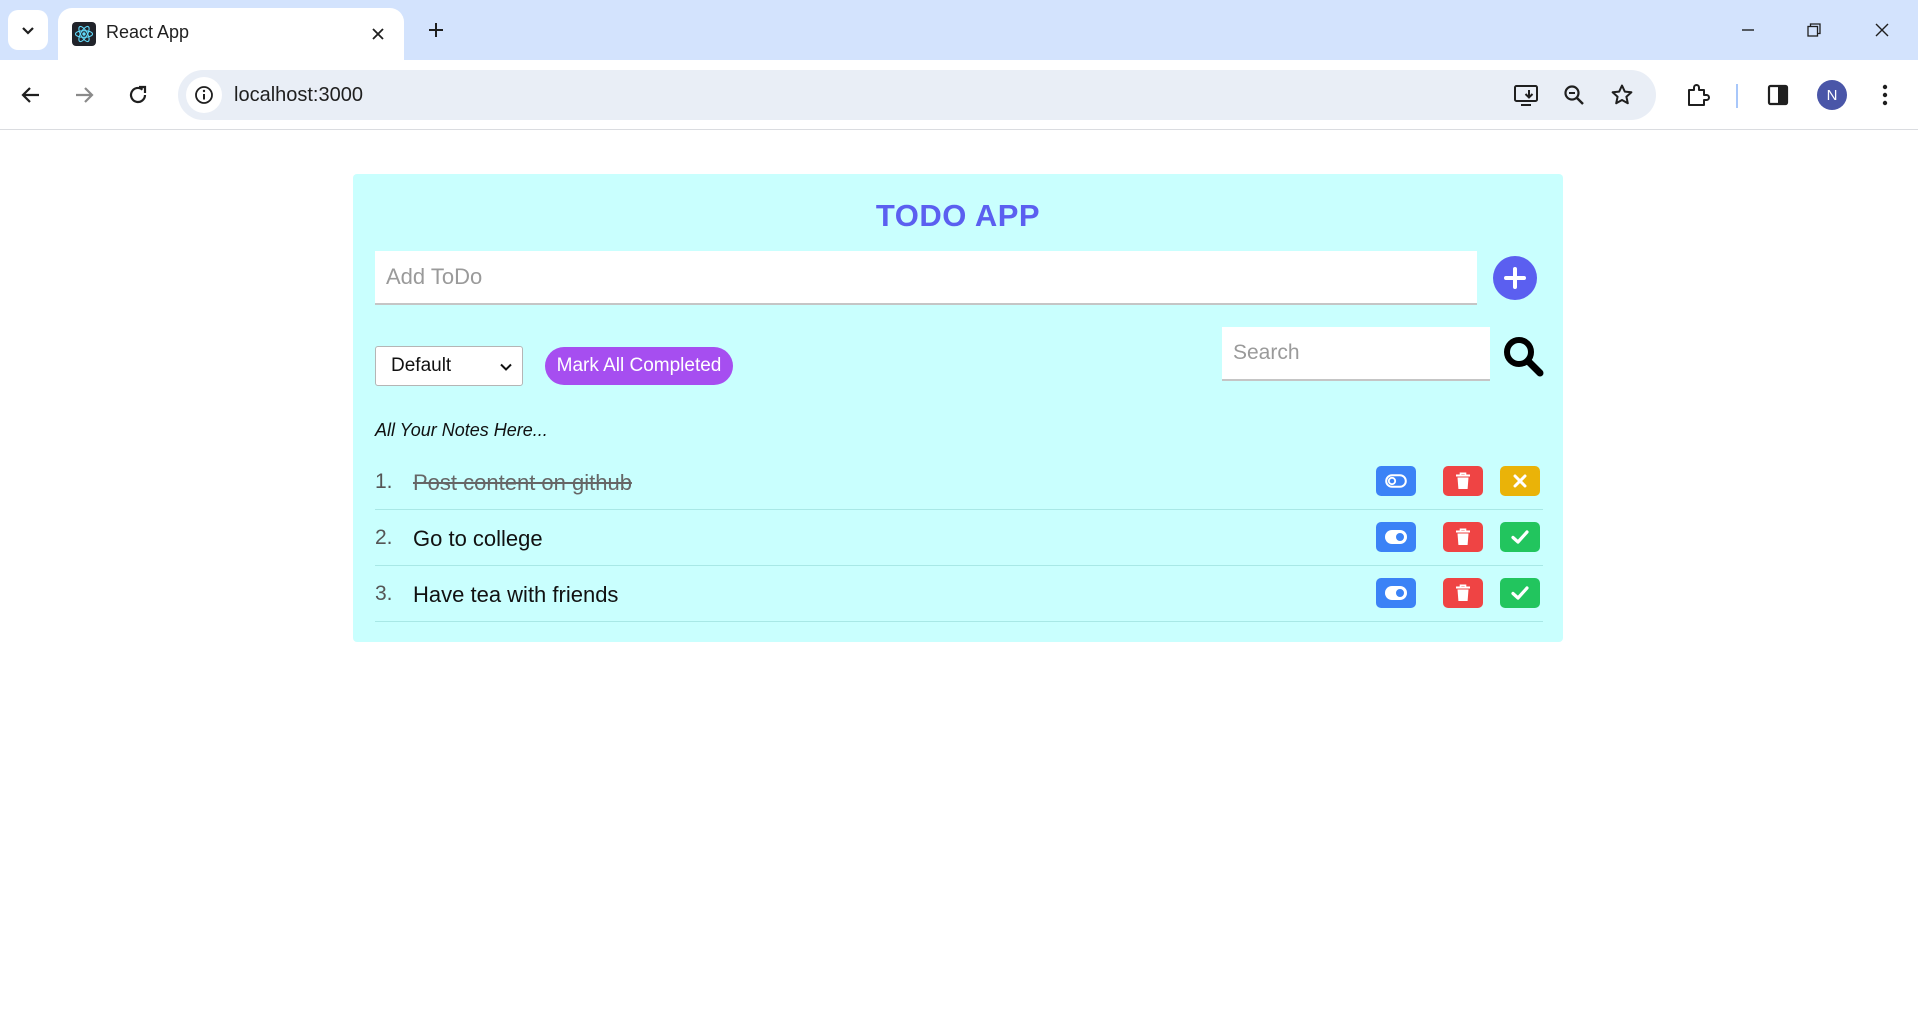 The image size is (1918, 1020). I want to click on browser-tab: React App, so click(231, 34).